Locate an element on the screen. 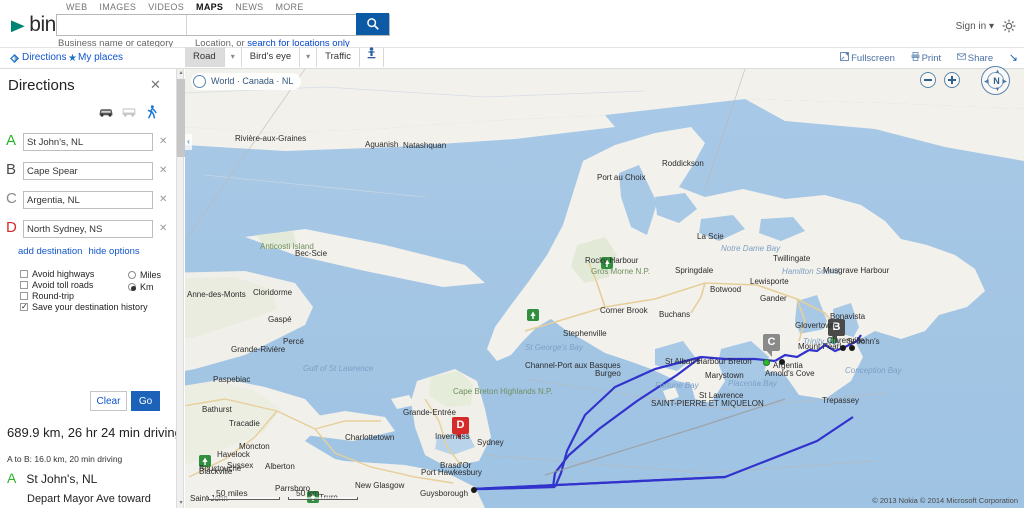  print-button: Print is located at coordinates (926, 58).